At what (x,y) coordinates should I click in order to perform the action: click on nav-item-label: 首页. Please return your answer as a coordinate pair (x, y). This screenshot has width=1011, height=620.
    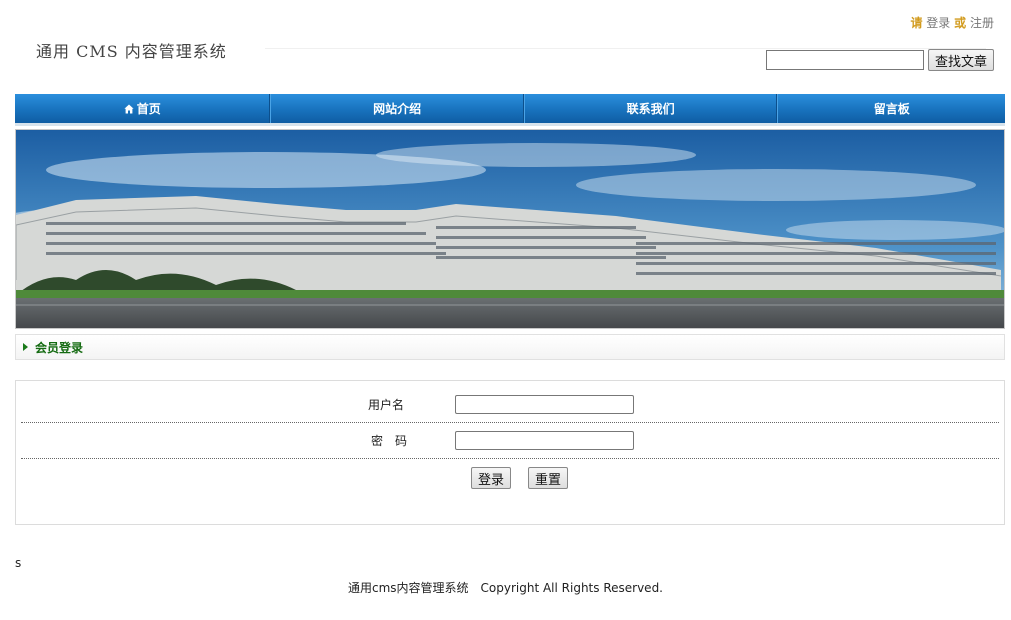
    Looking at the image, I should click on (148, 109).